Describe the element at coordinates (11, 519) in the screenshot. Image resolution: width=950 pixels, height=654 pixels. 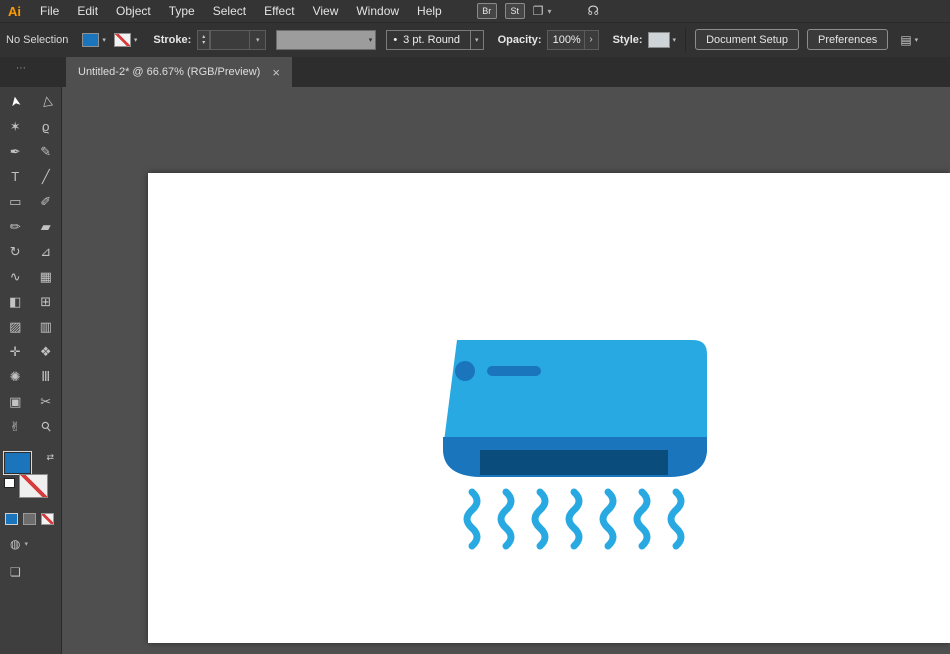
I see `color-mode-button` at that location.